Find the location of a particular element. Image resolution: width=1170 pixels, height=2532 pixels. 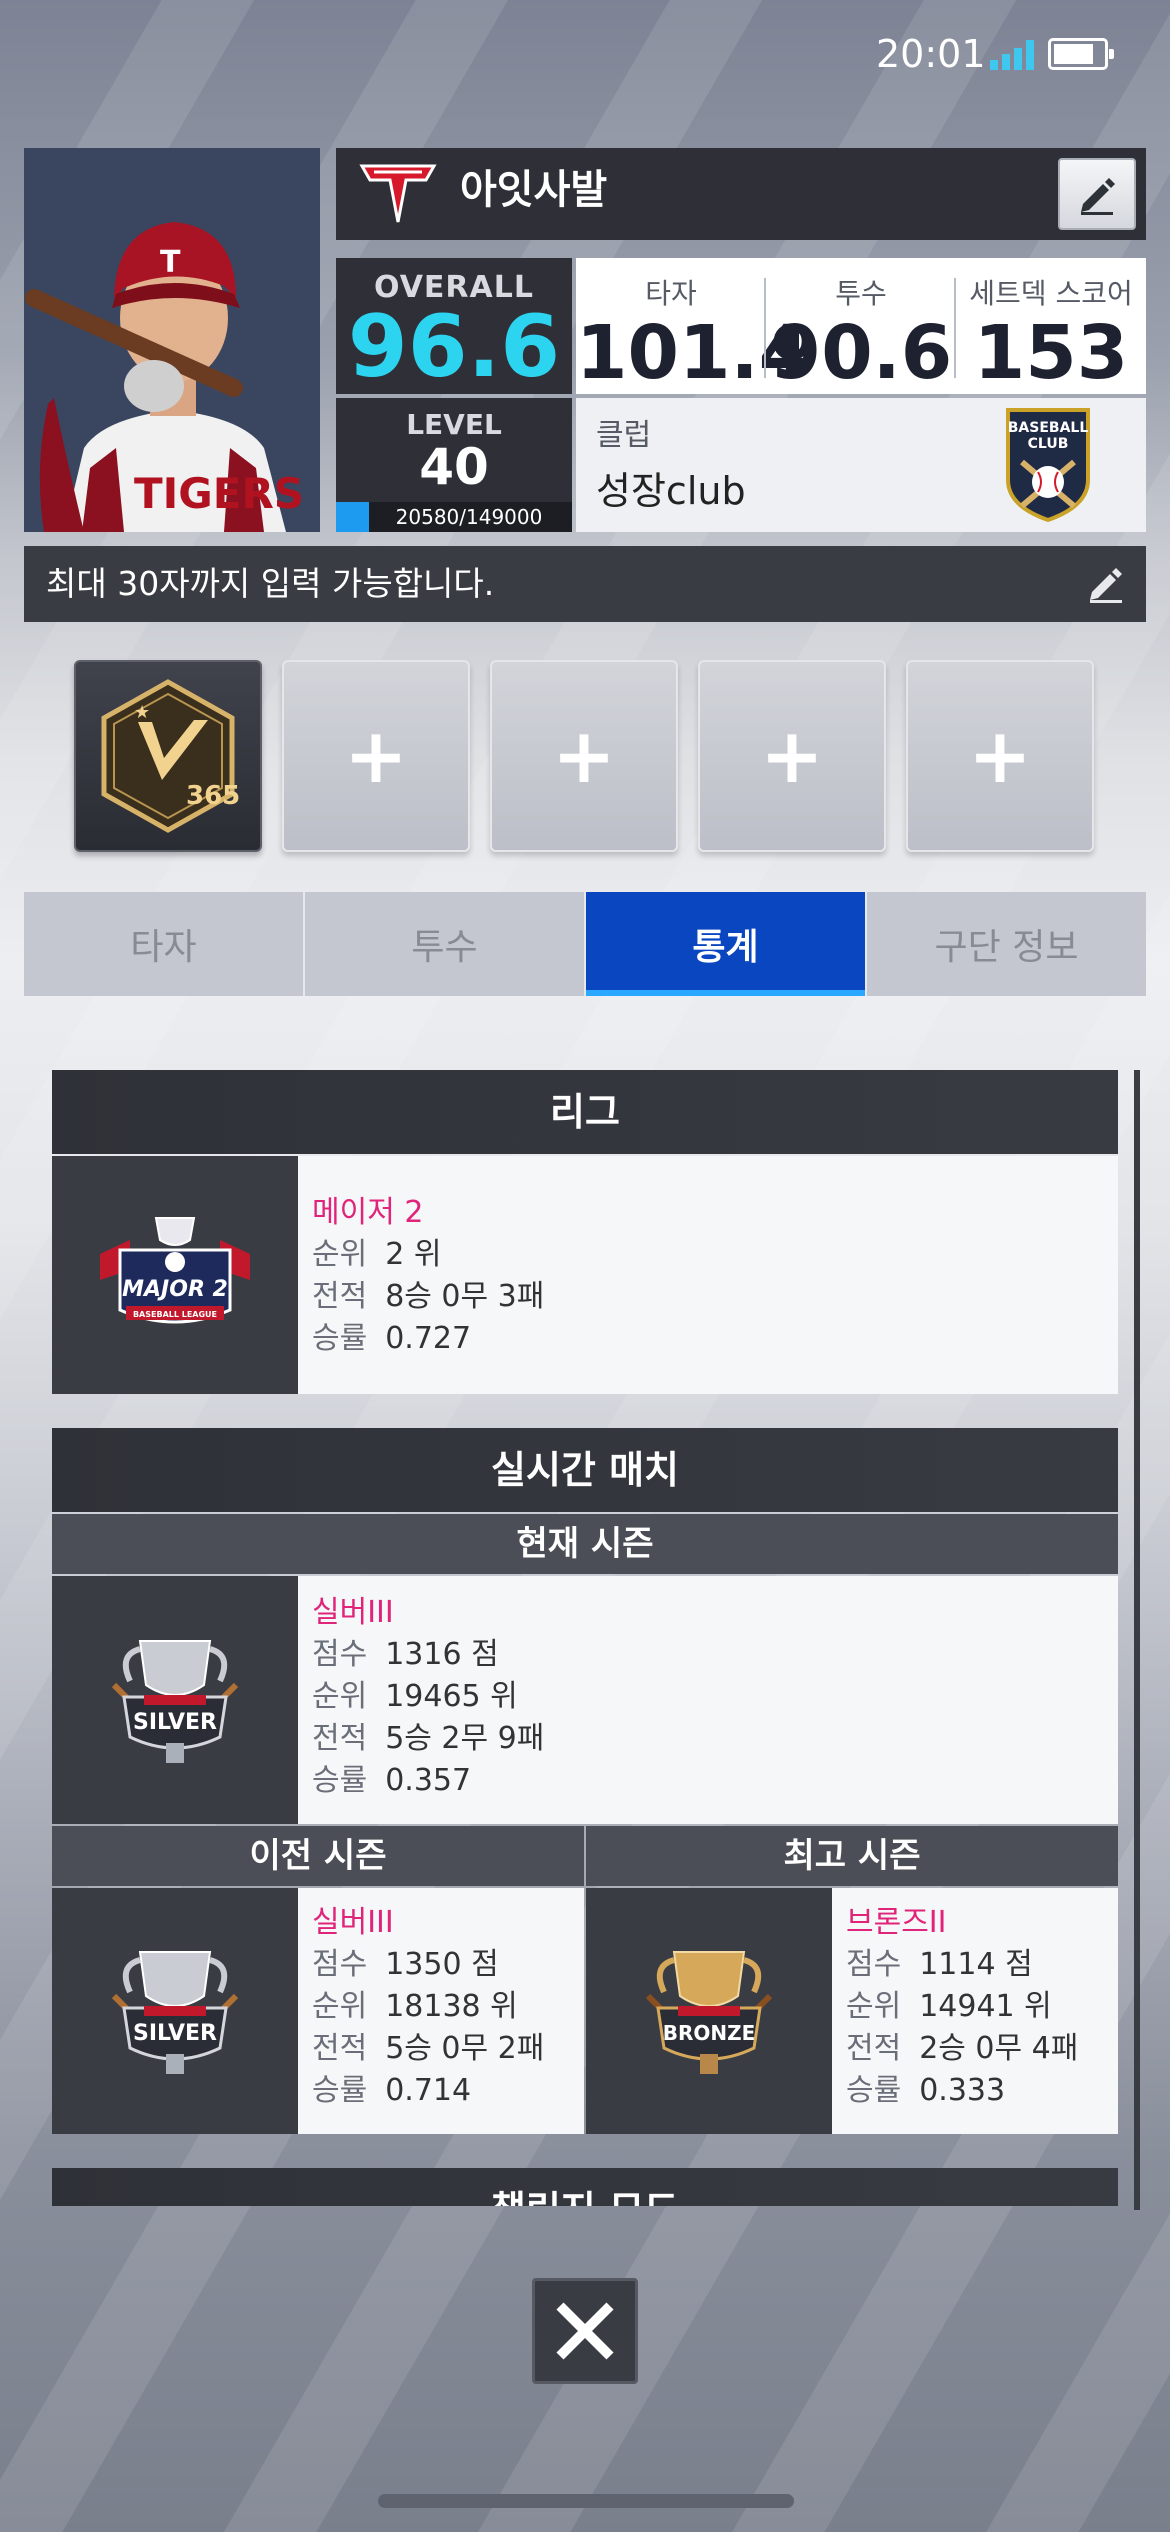

current-score-row: 점수 1316 점 is located at coordinates (405, 1654).